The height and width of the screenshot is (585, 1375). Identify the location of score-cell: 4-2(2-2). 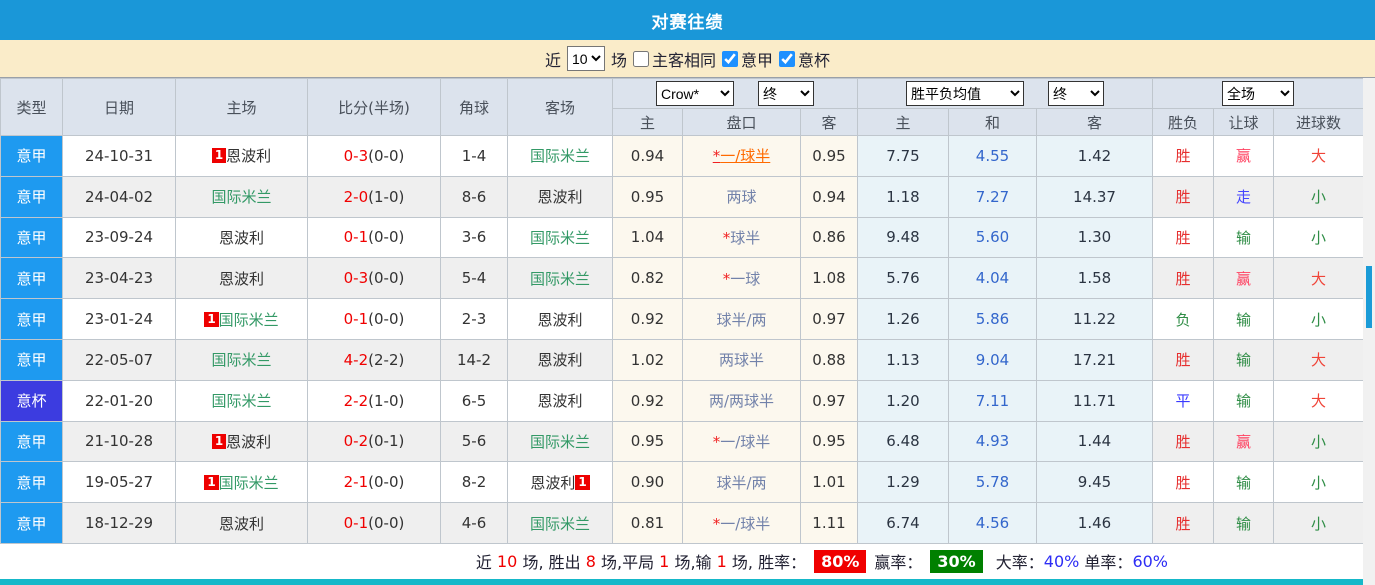
(374, 359).